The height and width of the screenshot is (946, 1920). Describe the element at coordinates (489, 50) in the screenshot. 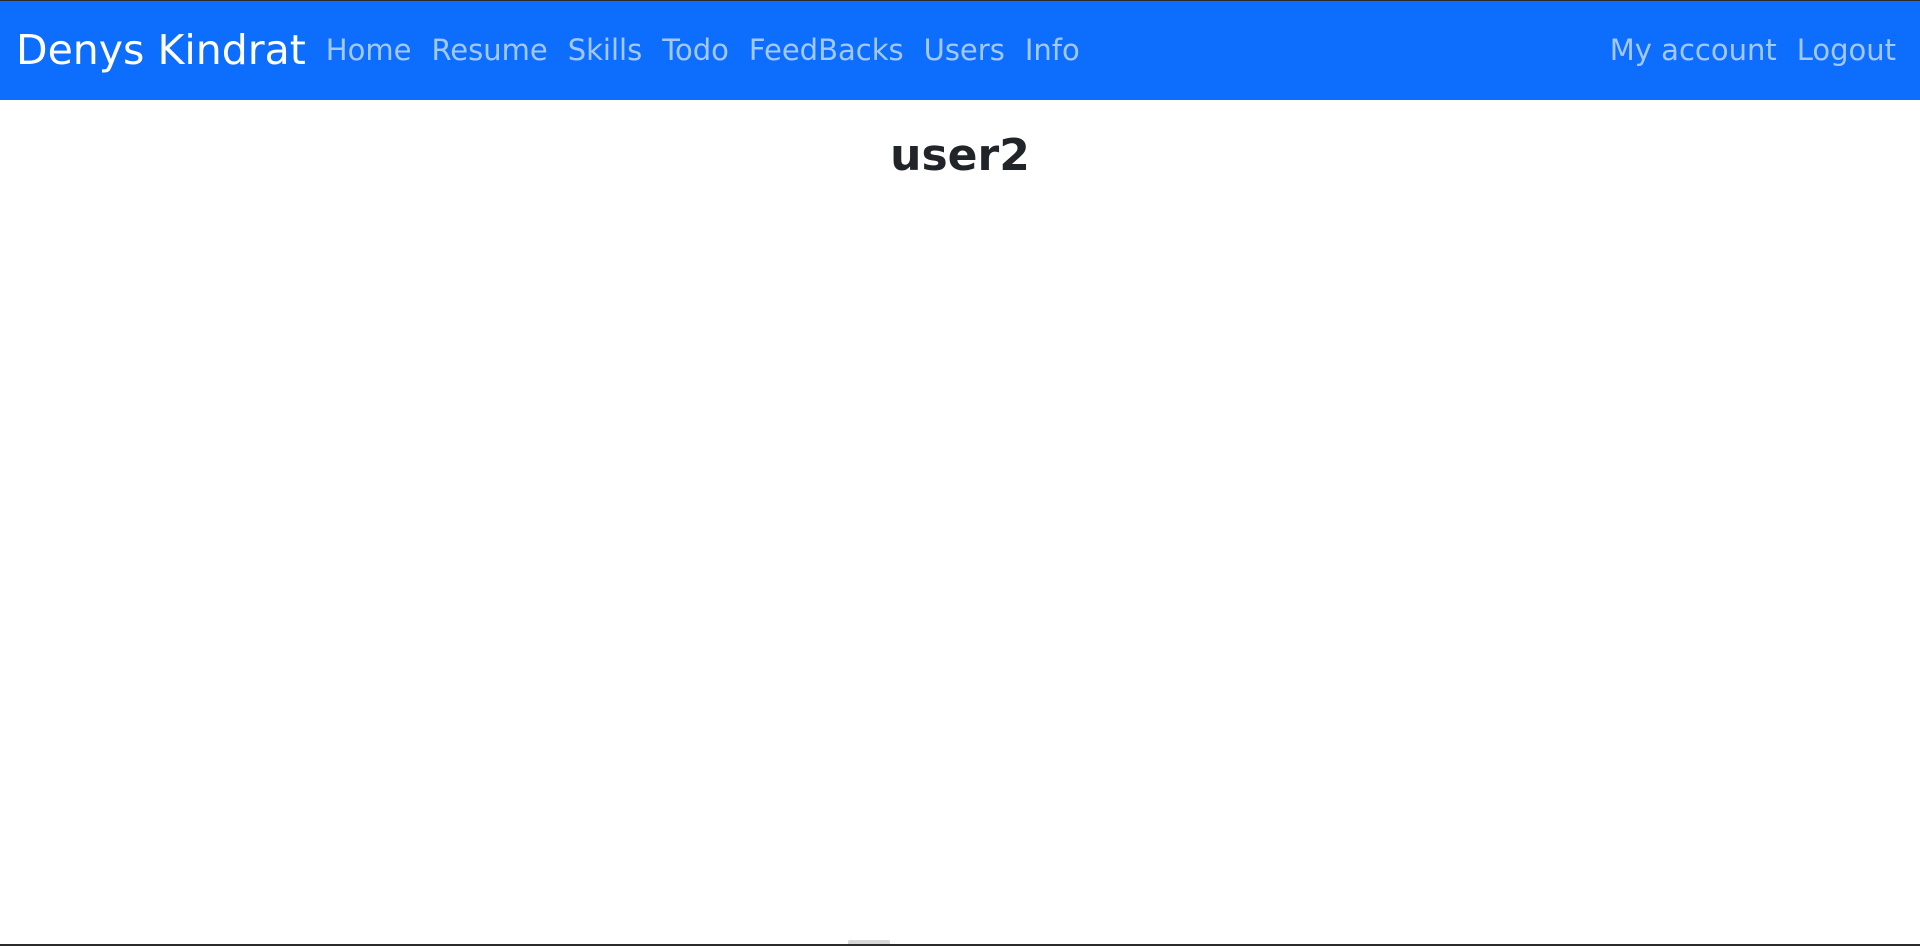

I see `nav-link-resume: Resume` at that location.